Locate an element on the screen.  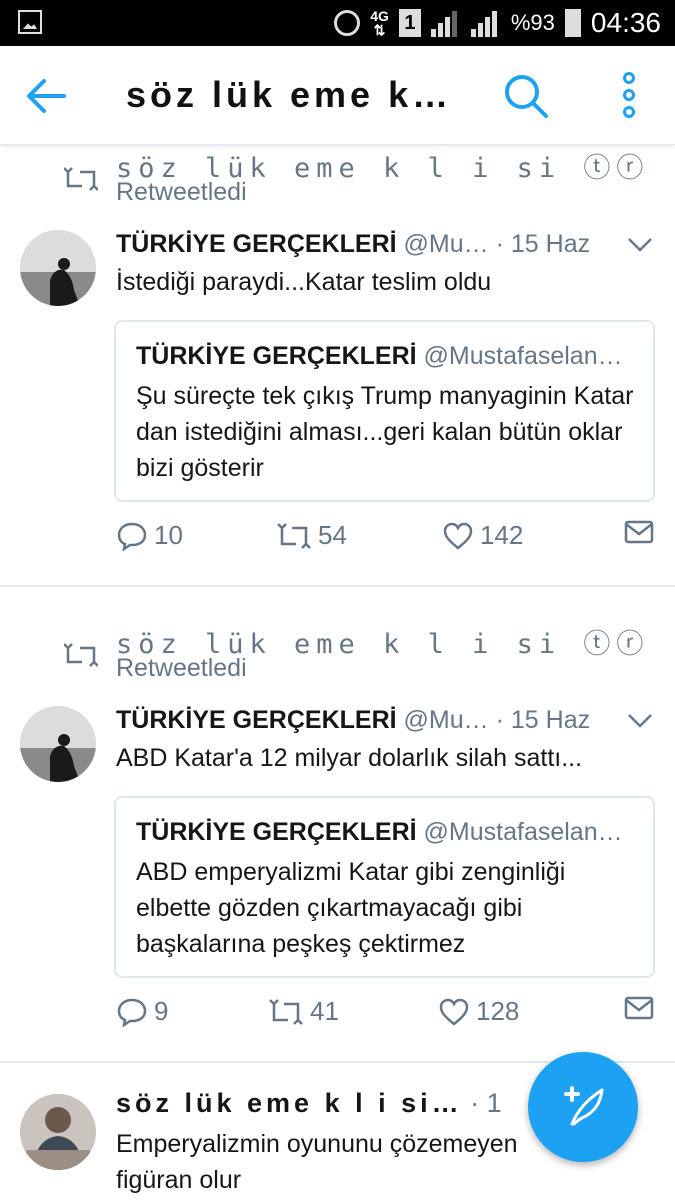
retweet-button: 41 is located at coordinates (303, 1011).